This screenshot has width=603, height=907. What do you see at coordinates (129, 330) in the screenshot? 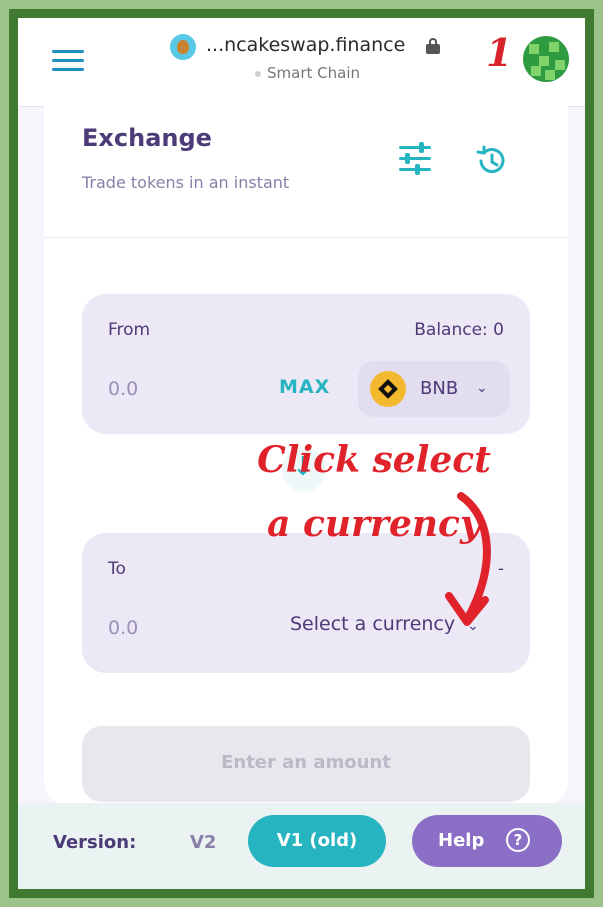
I see `from-label: From` at bounding box center [129, 330].